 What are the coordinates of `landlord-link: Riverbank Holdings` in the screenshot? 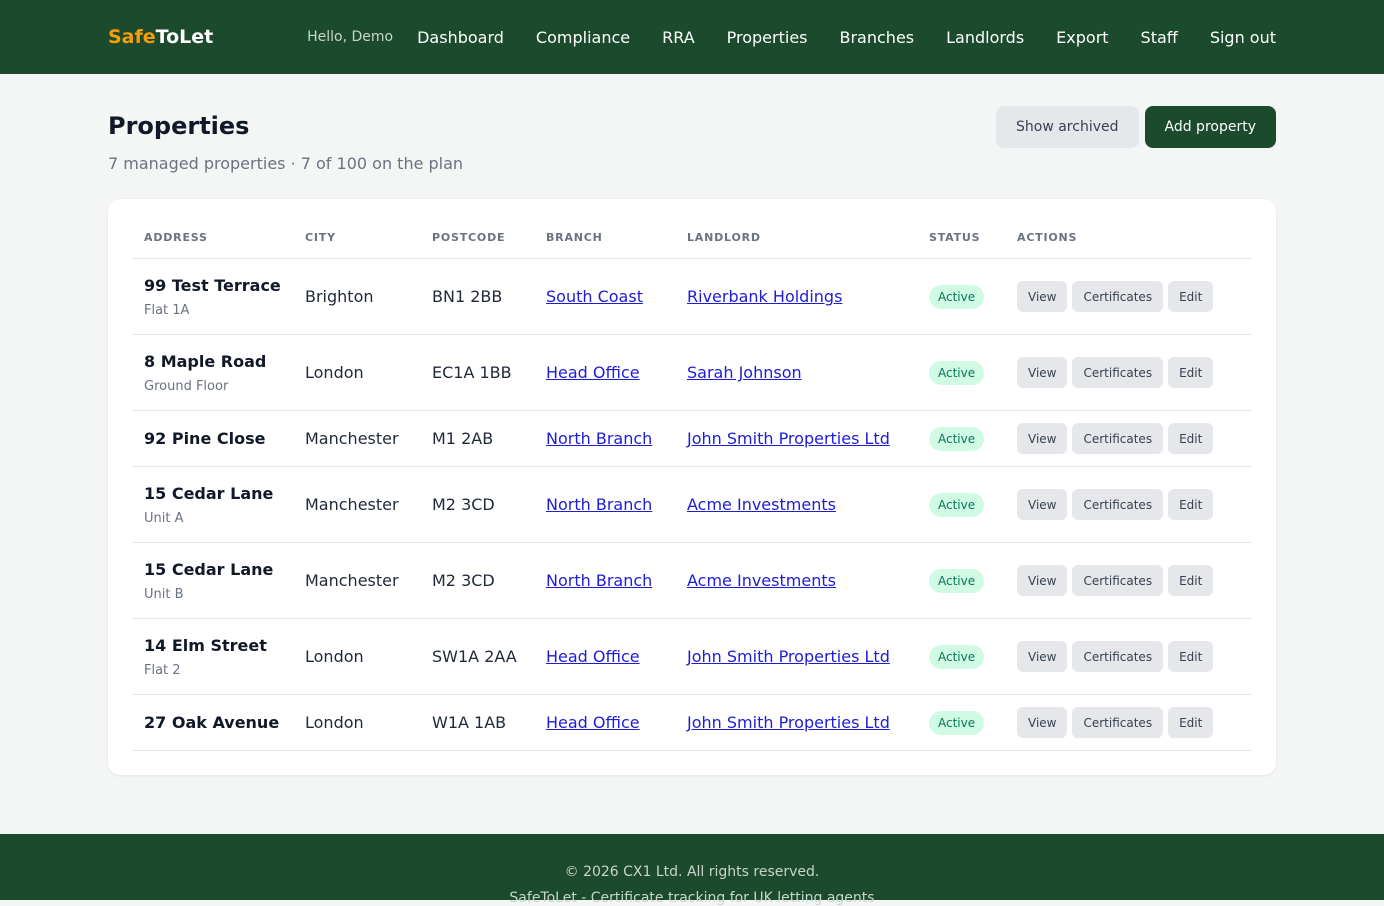 It's located at (764, 296).